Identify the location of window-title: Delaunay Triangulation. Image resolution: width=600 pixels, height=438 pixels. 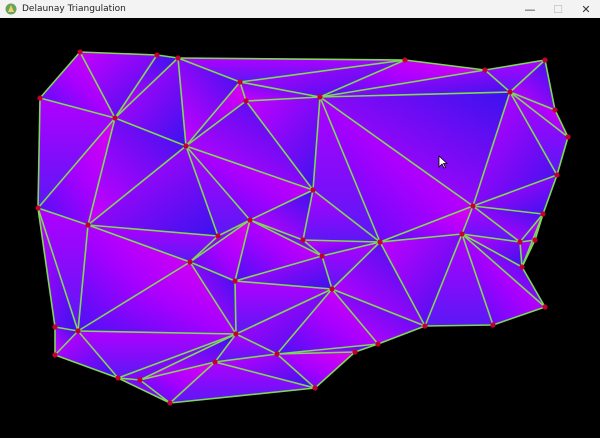
(74, 9).